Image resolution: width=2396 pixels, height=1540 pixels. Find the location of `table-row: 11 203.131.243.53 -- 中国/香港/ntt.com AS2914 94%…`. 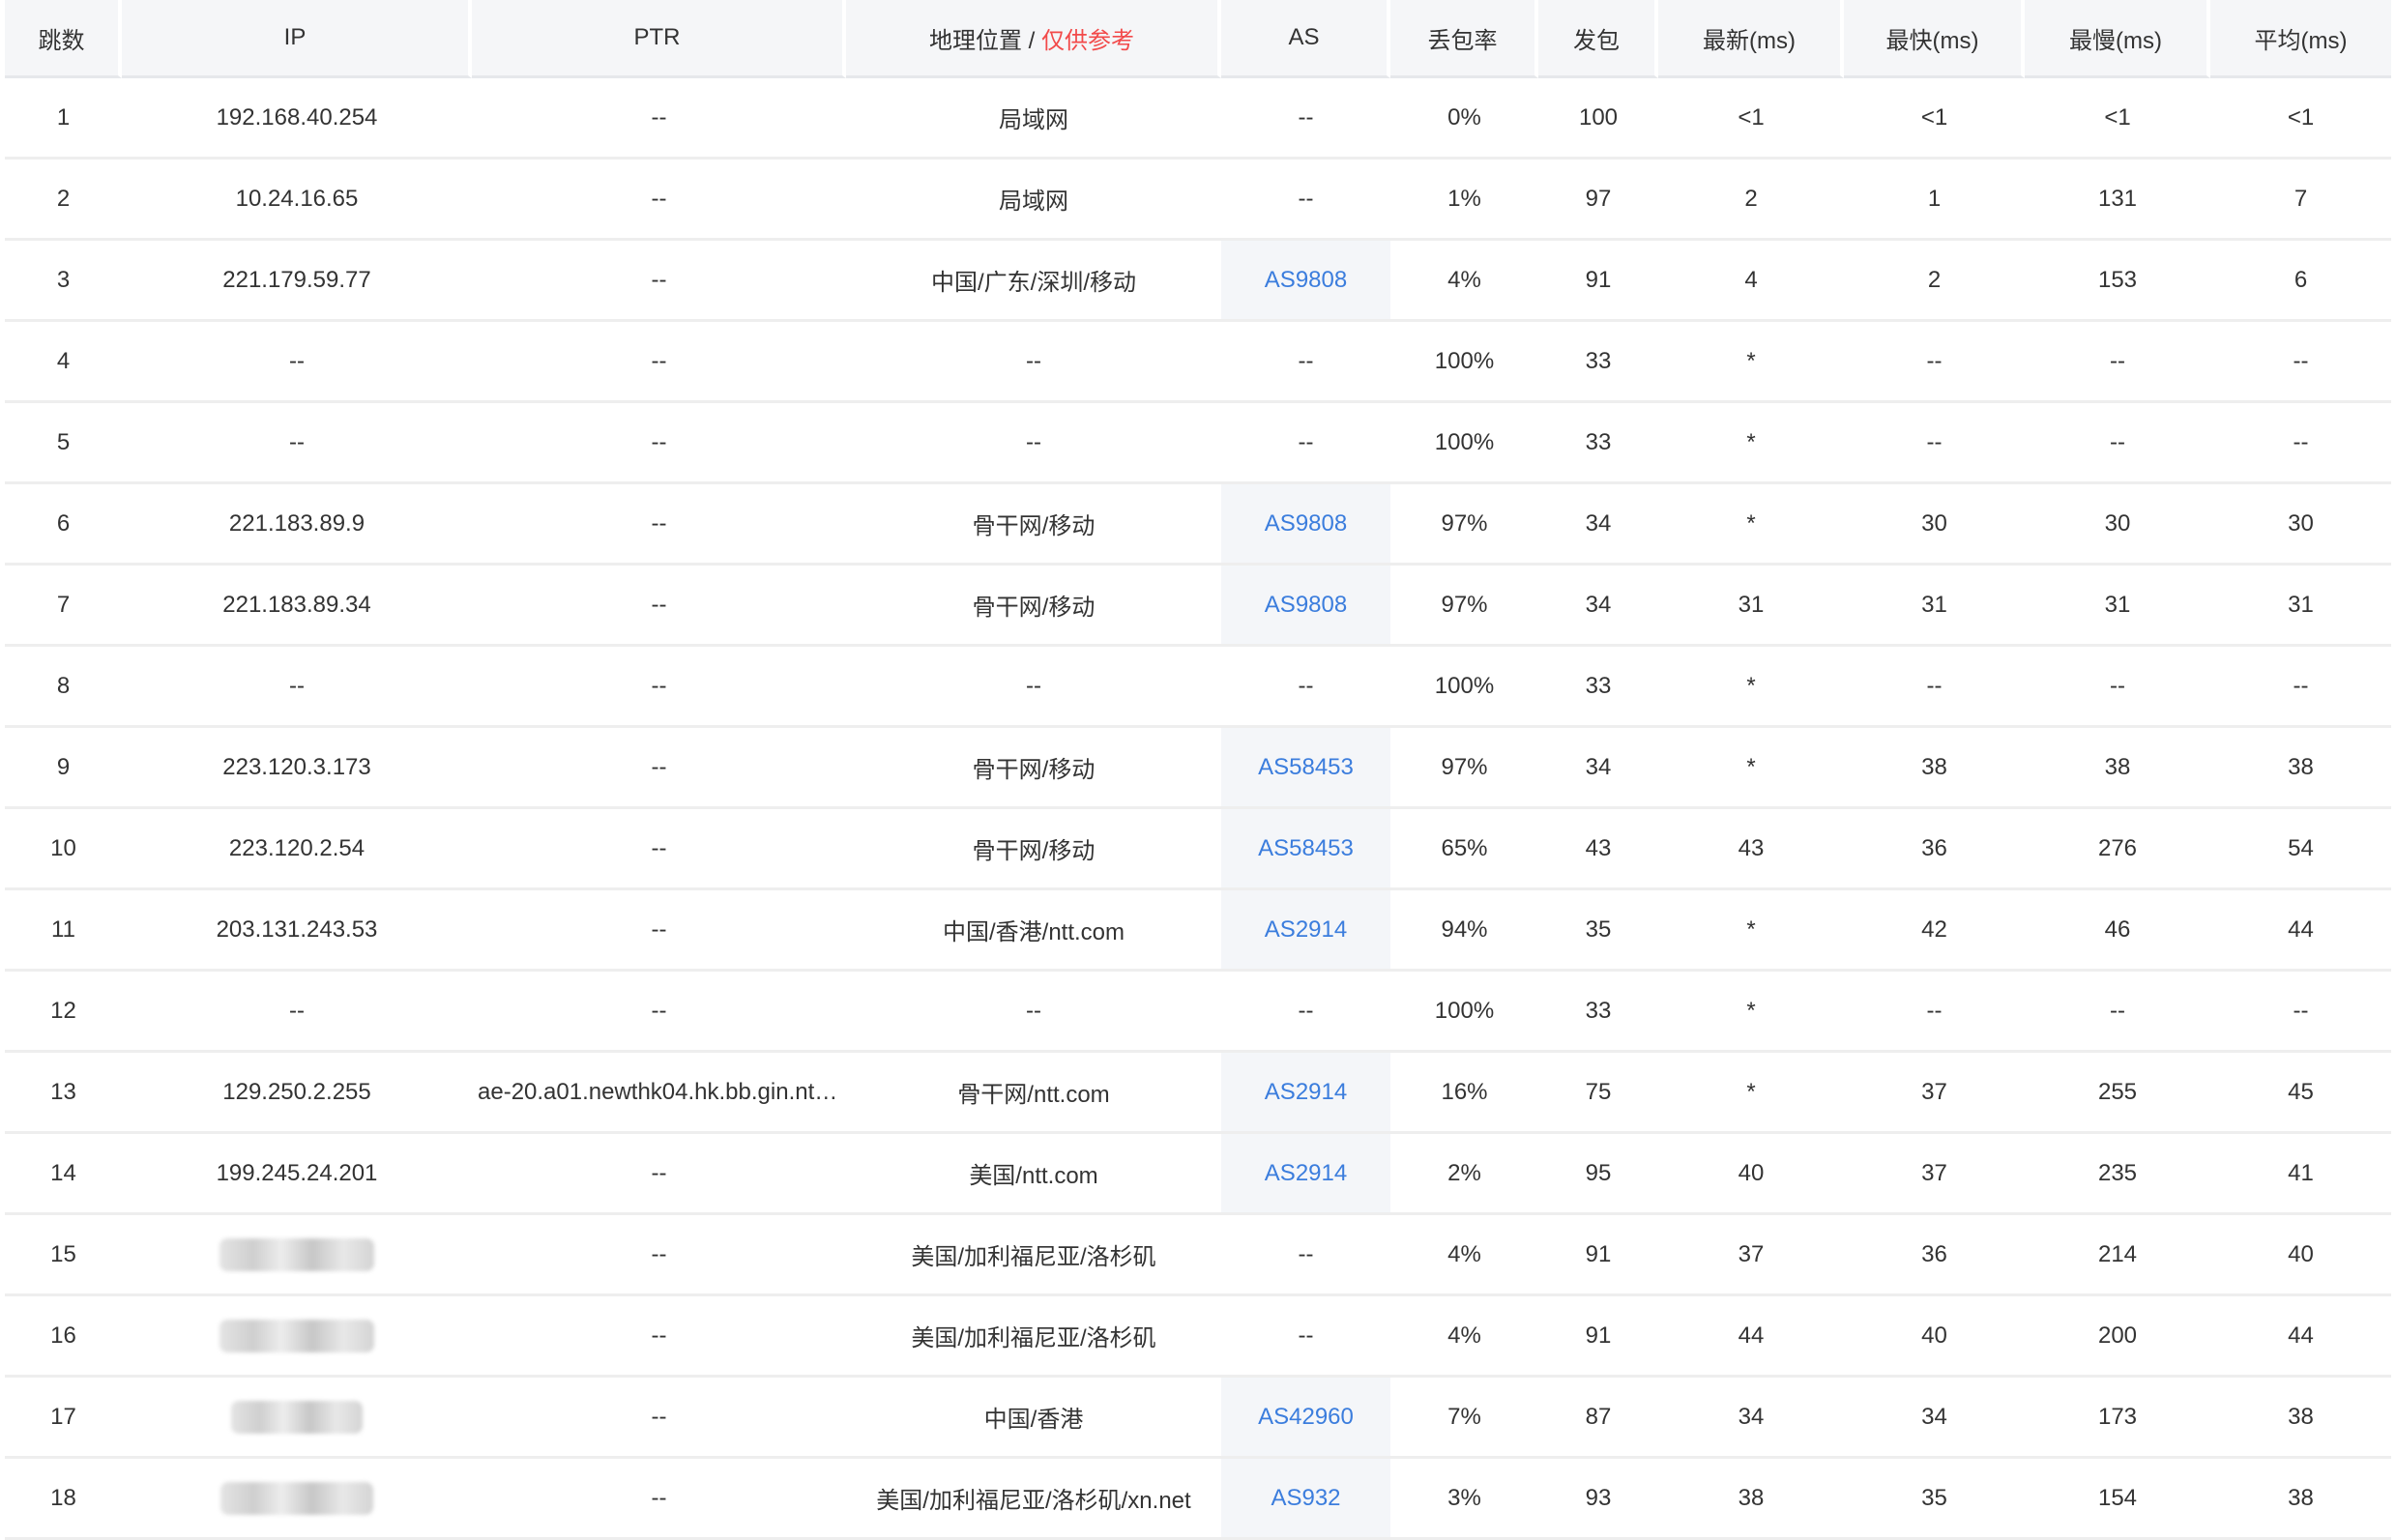

table-row: 11 203.131.243.53 -- 中国/香港/ntt.com AS2914 94%… is located at coordinates (1198, 931).